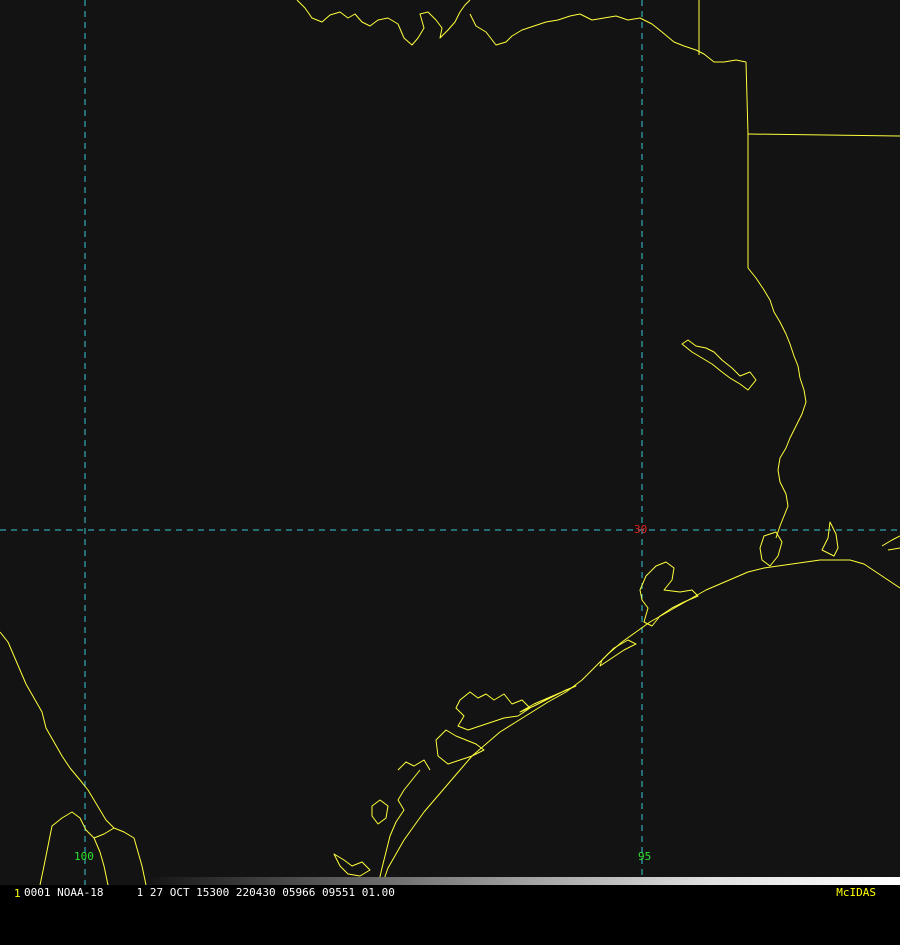  Describe the element at coordinates (17, 893) in the screenshot. I see `frame-number: 1` at that location.